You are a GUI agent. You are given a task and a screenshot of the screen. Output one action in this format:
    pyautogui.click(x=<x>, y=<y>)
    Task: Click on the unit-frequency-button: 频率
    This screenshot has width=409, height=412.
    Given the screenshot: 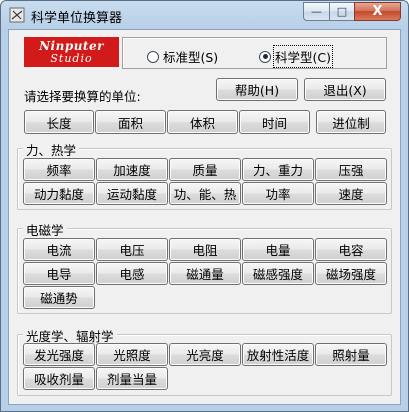 What is the action you would take?
    pyautogui.click(x=59, y=169)
    